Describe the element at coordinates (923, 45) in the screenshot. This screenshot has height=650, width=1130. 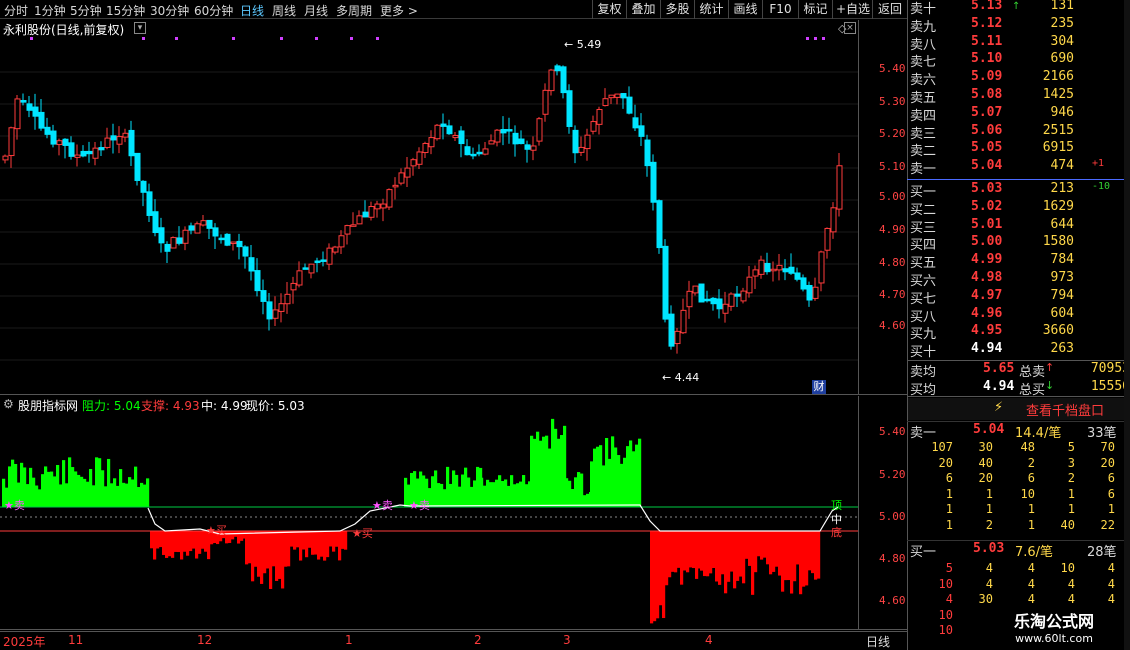
I see `level-label: 卖八` at that location.